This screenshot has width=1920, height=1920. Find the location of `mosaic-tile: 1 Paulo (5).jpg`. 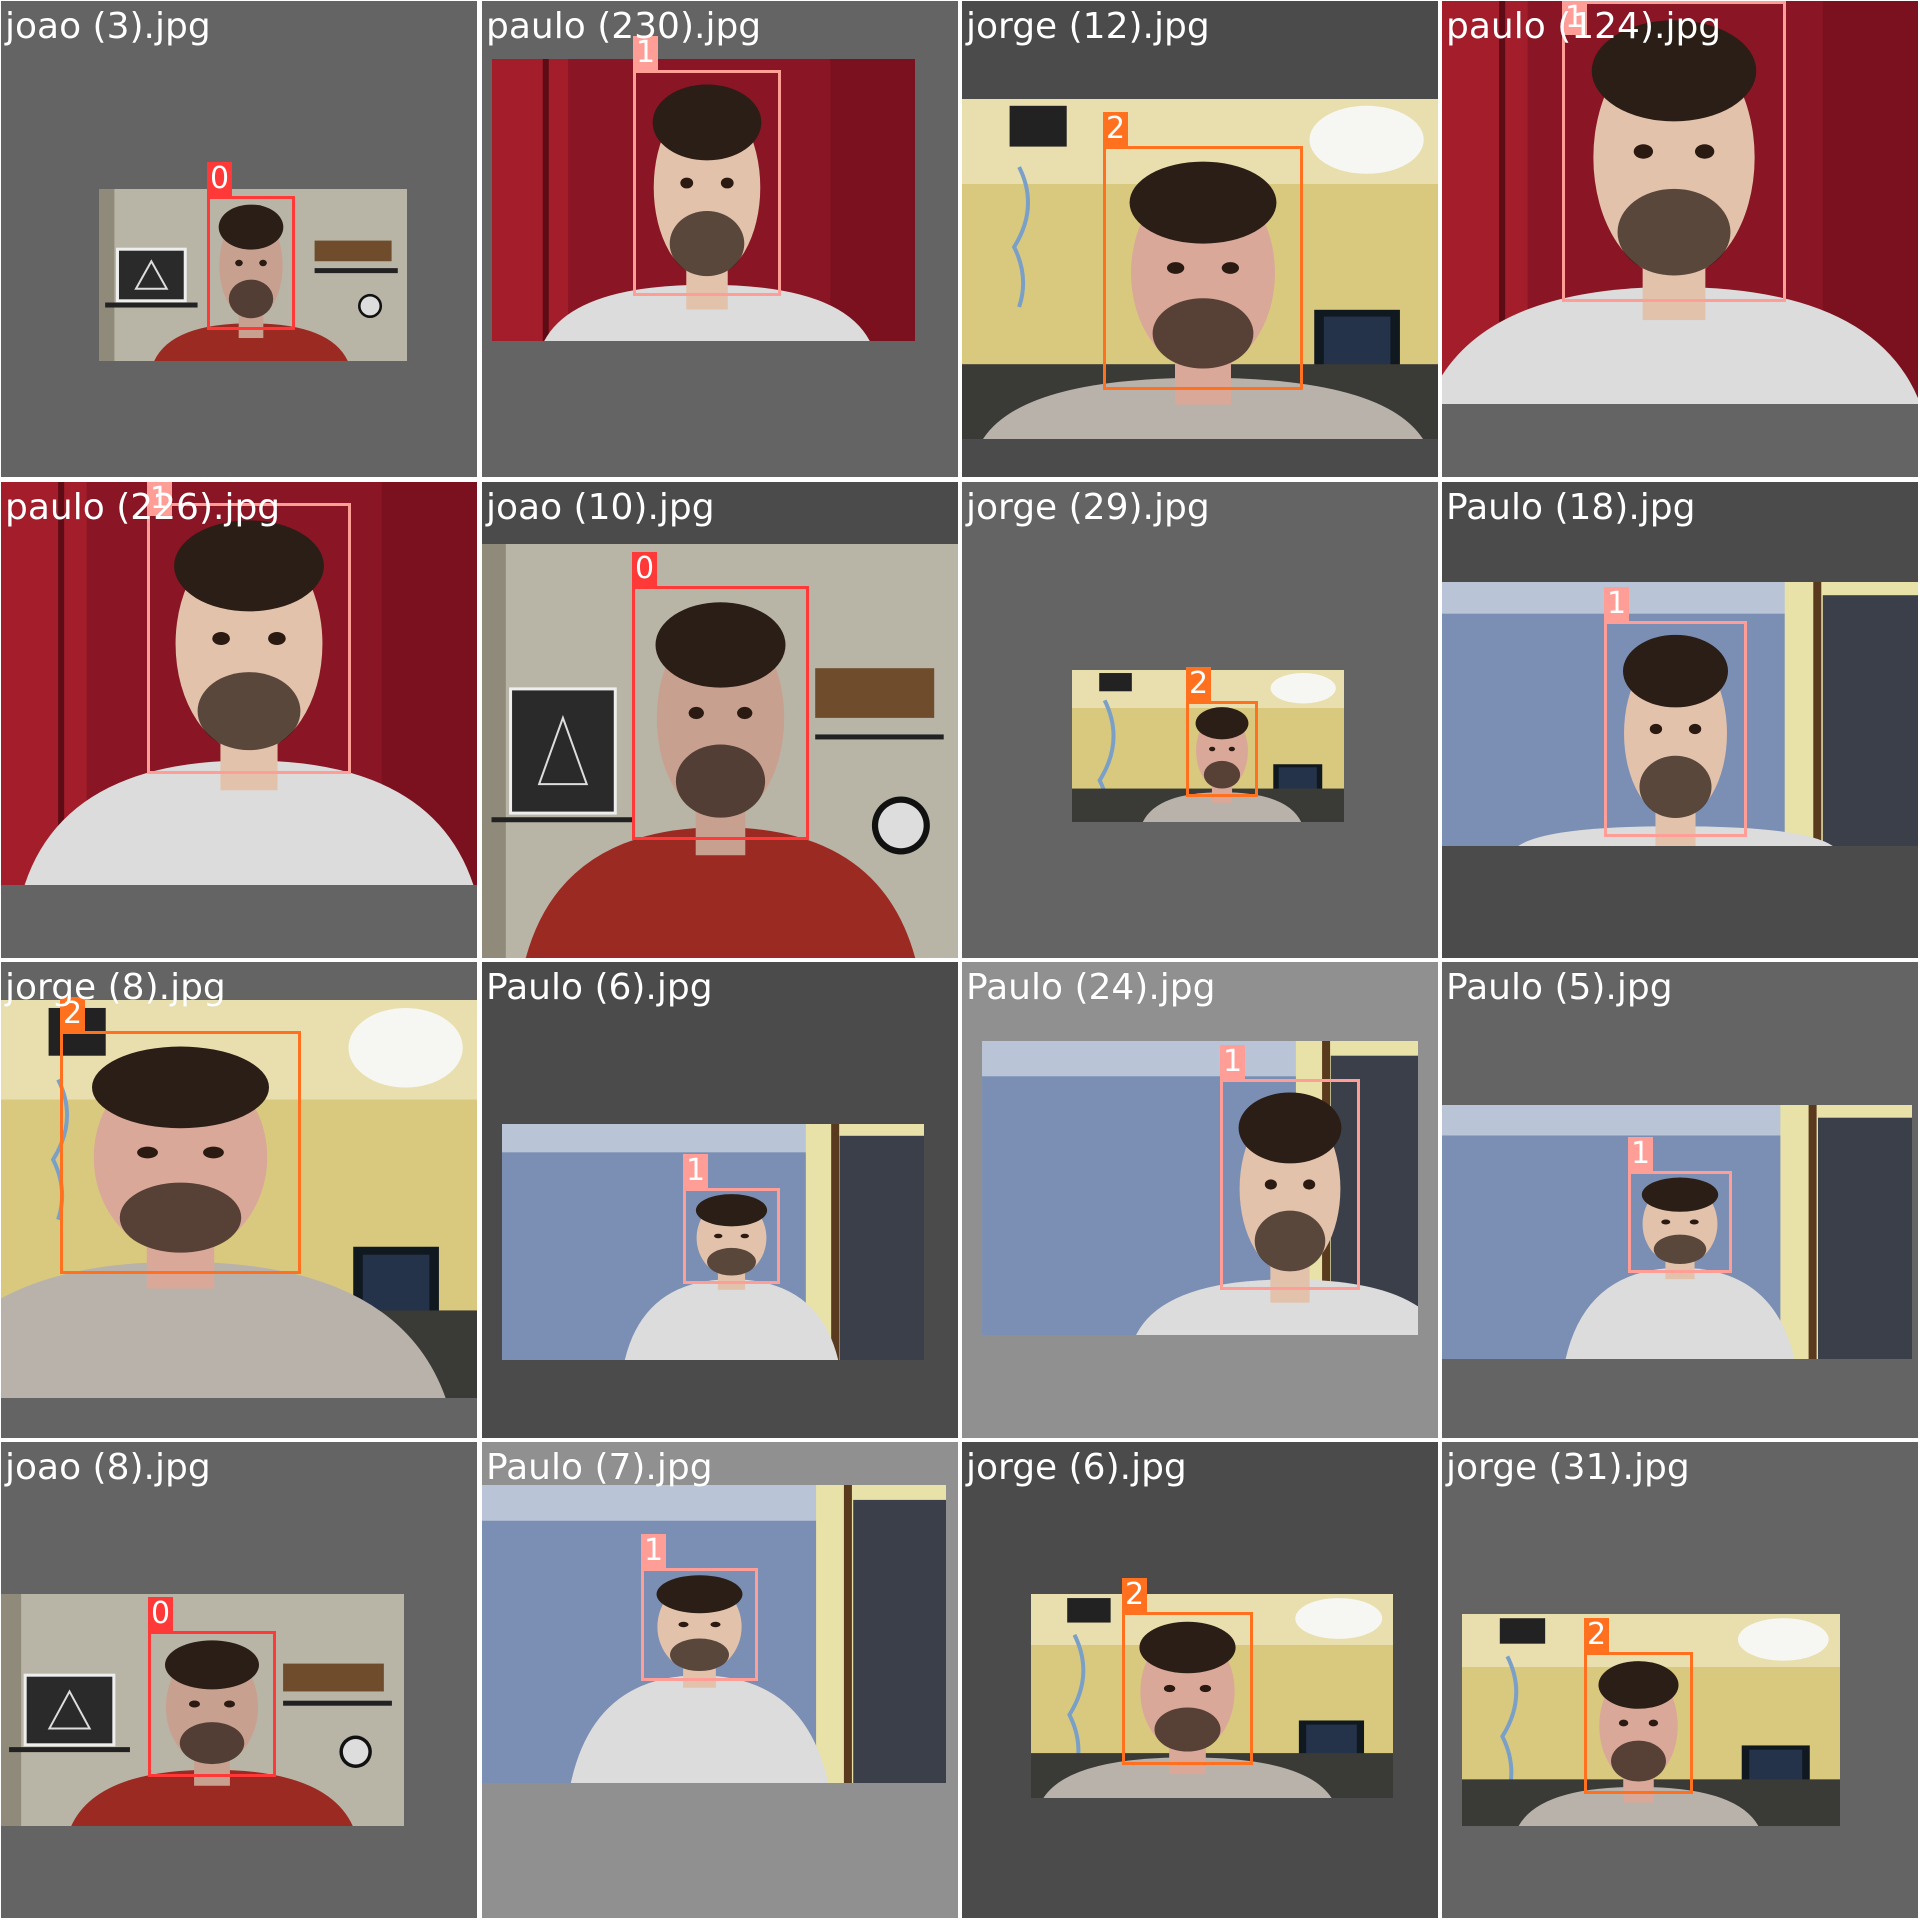

mosaic-tile: 1 Paulo (5).jpg is located at coordinates (1680, 1200).